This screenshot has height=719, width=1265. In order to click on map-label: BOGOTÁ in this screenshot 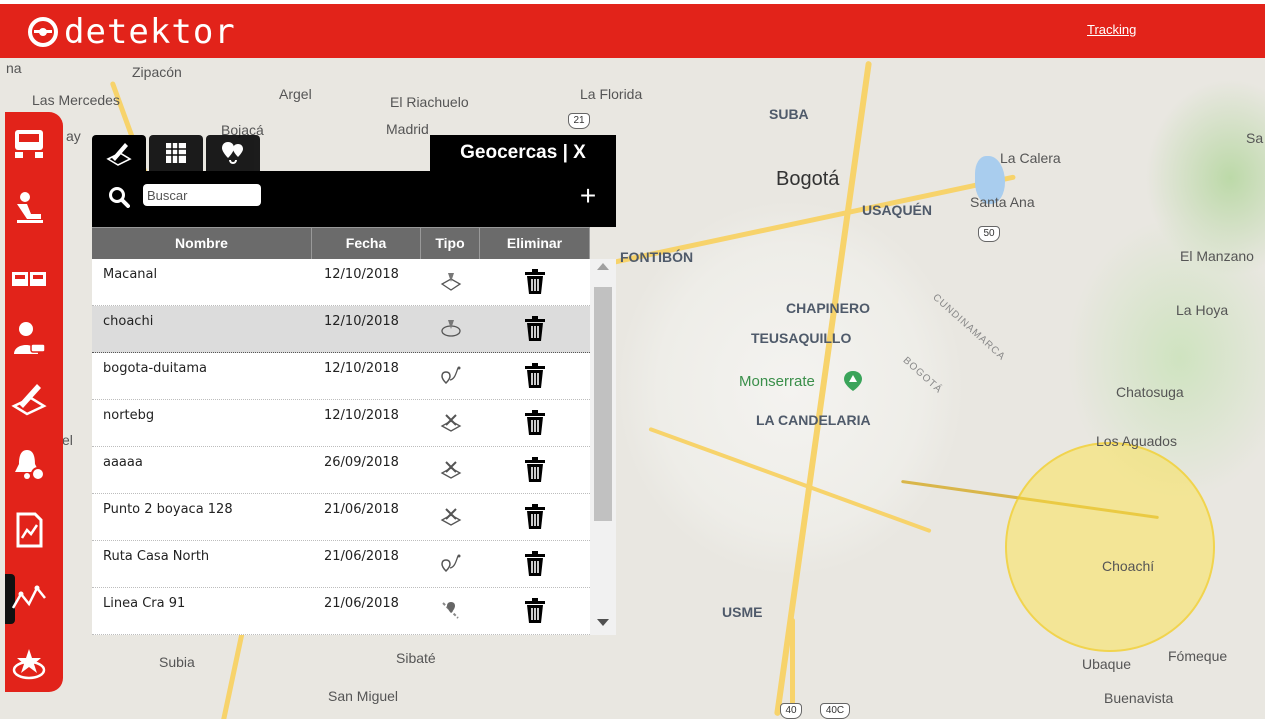, I will do `click(922, 375)`.